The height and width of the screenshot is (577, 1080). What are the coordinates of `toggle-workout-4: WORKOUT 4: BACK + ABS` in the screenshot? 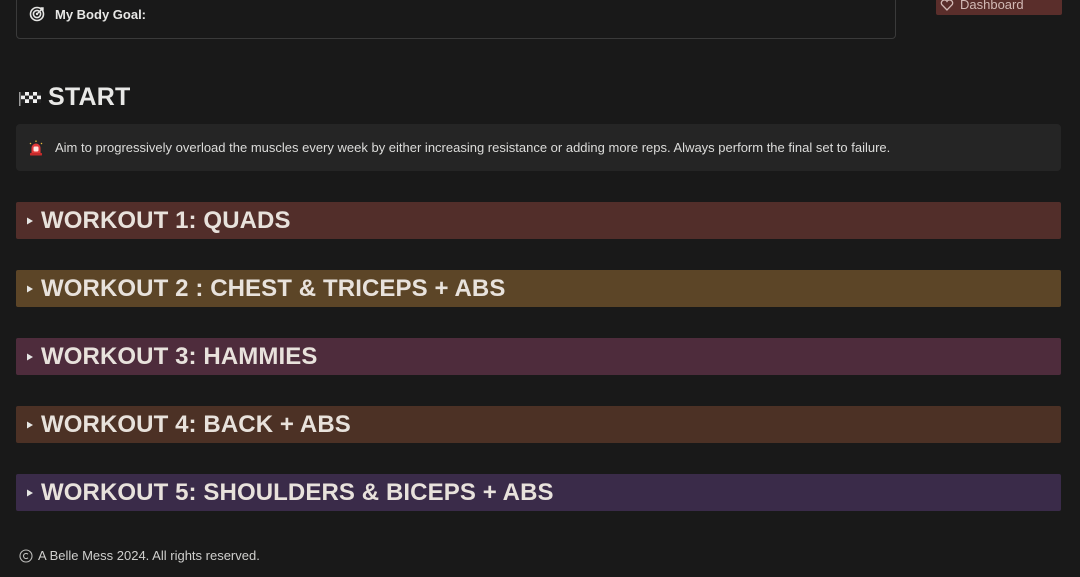 It's located at (538, 424).